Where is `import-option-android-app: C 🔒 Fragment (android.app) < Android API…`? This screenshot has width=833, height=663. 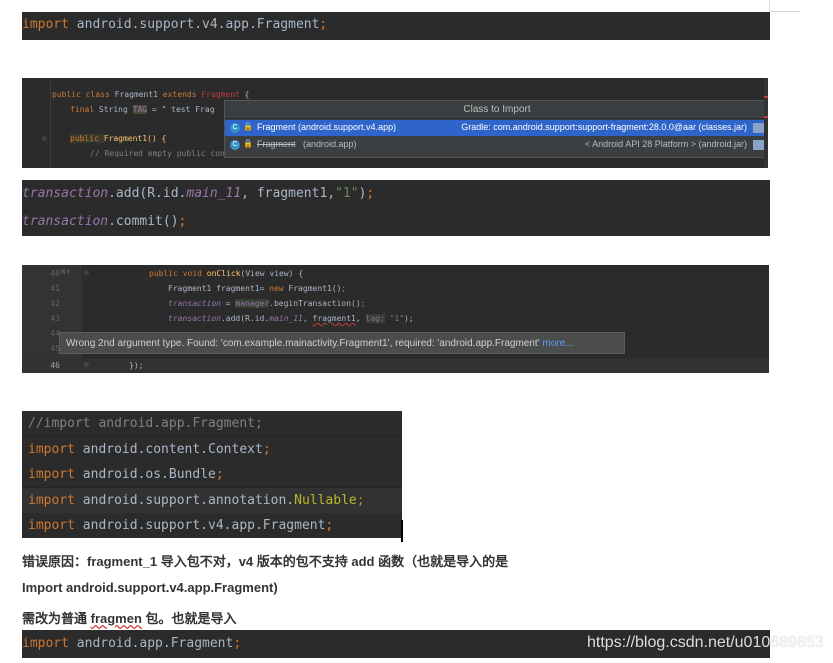
import-option-android-app: C 🔒 Fragment (android.app) < Android API… is located at coordinates (496, 145).